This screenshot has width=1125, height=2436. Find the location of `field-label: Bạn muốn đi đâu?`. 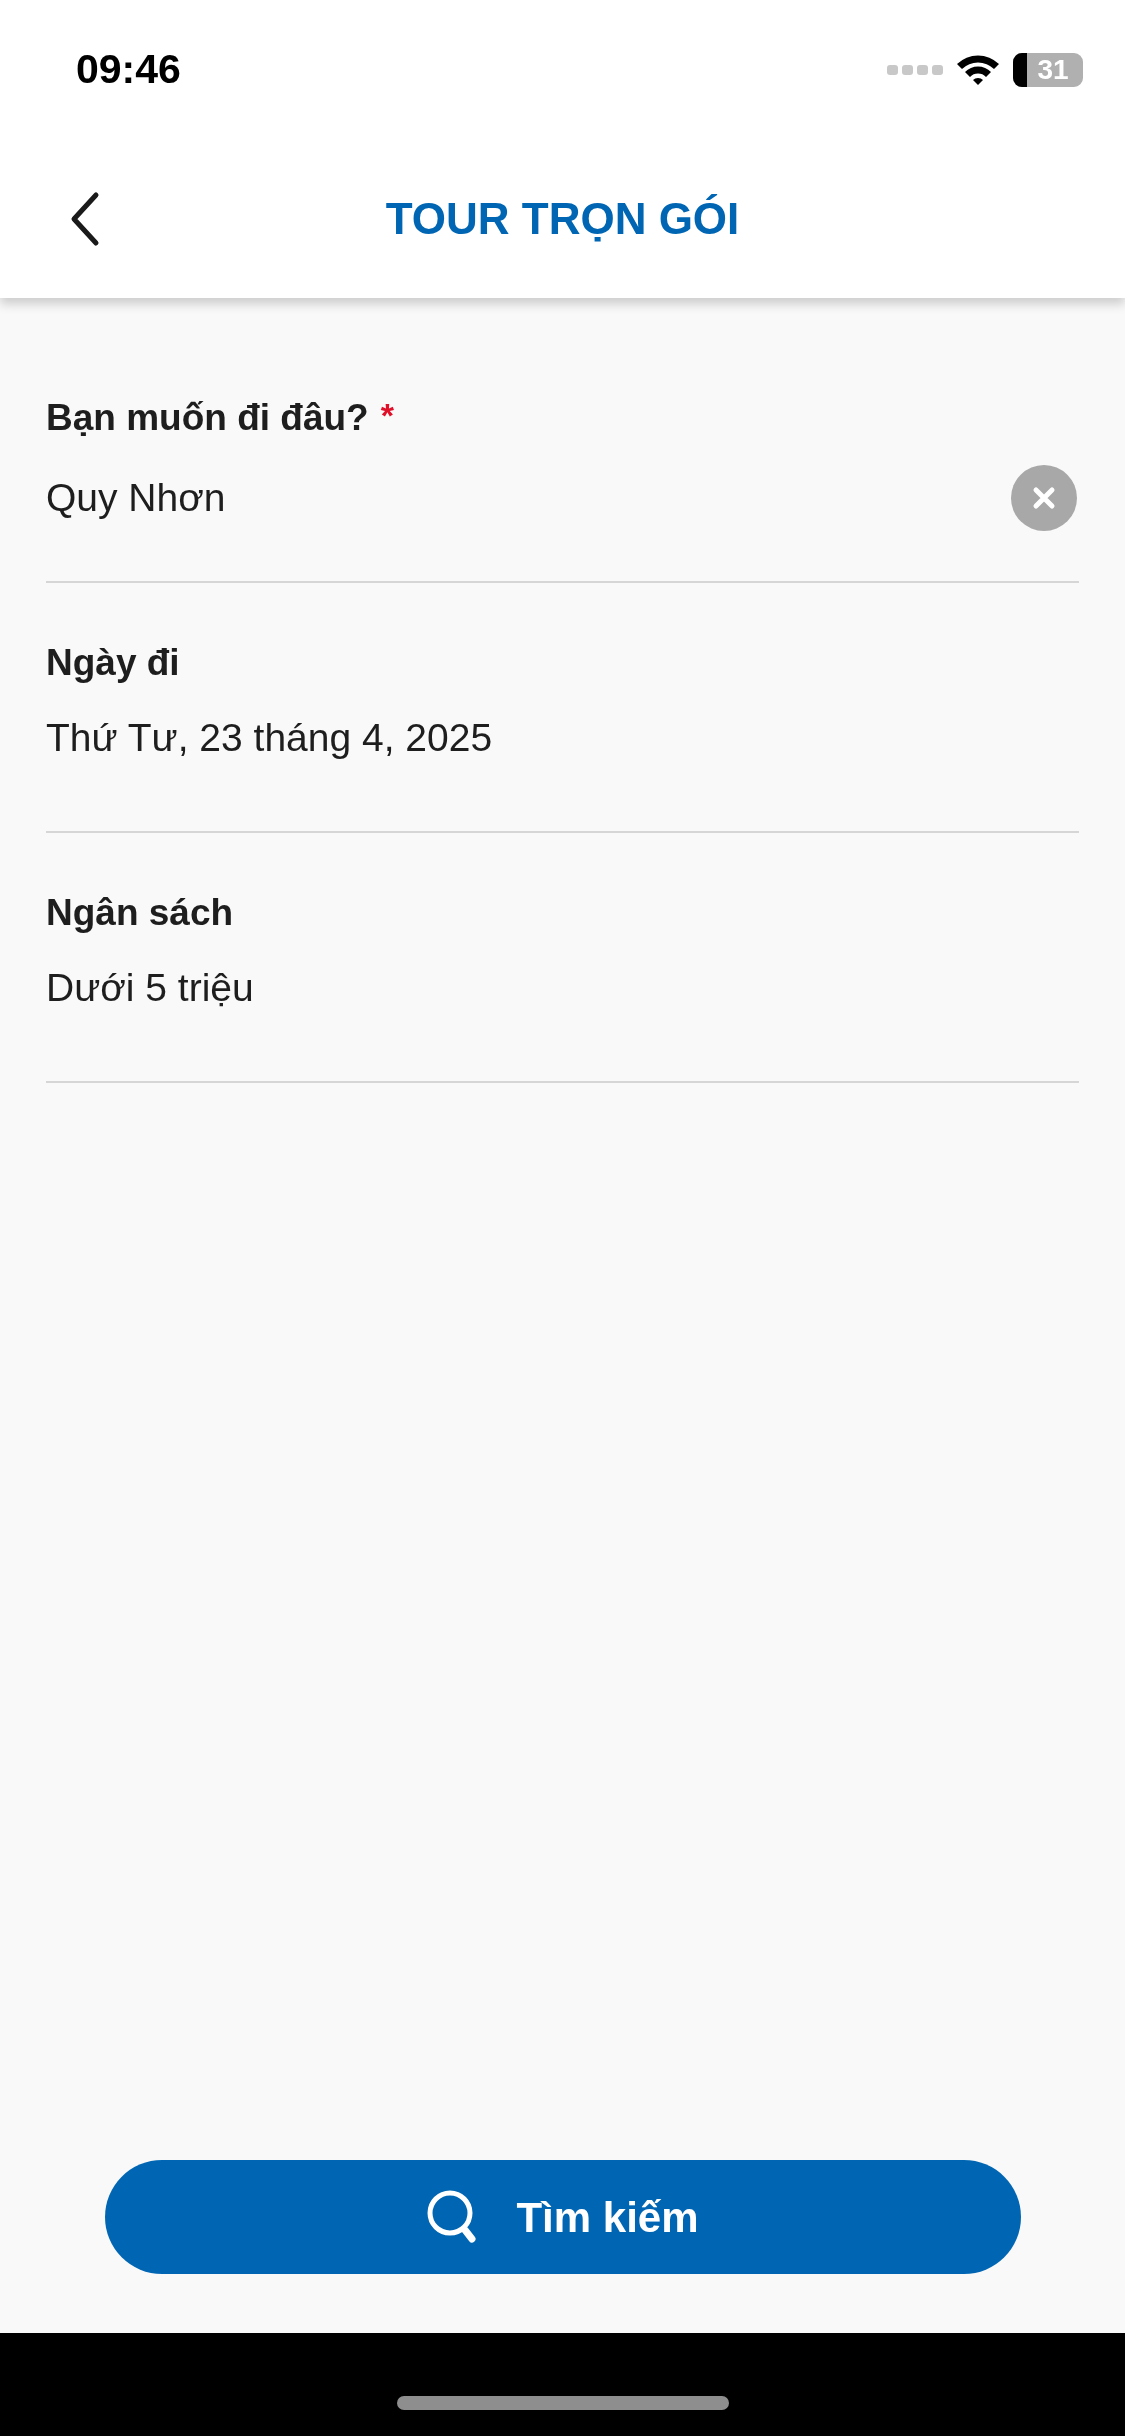

field-label: Bạn muốn đi đâu? is located at coordinates (207, 418).